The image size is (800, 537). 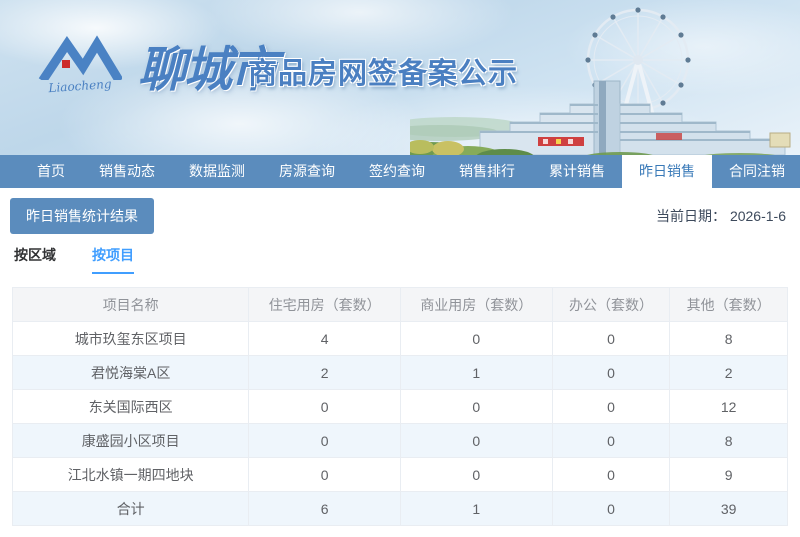 What do you see at coordinates (728, 474) in the screenshot?
I see `other-cell: 9` at bounding box center [728, 474].